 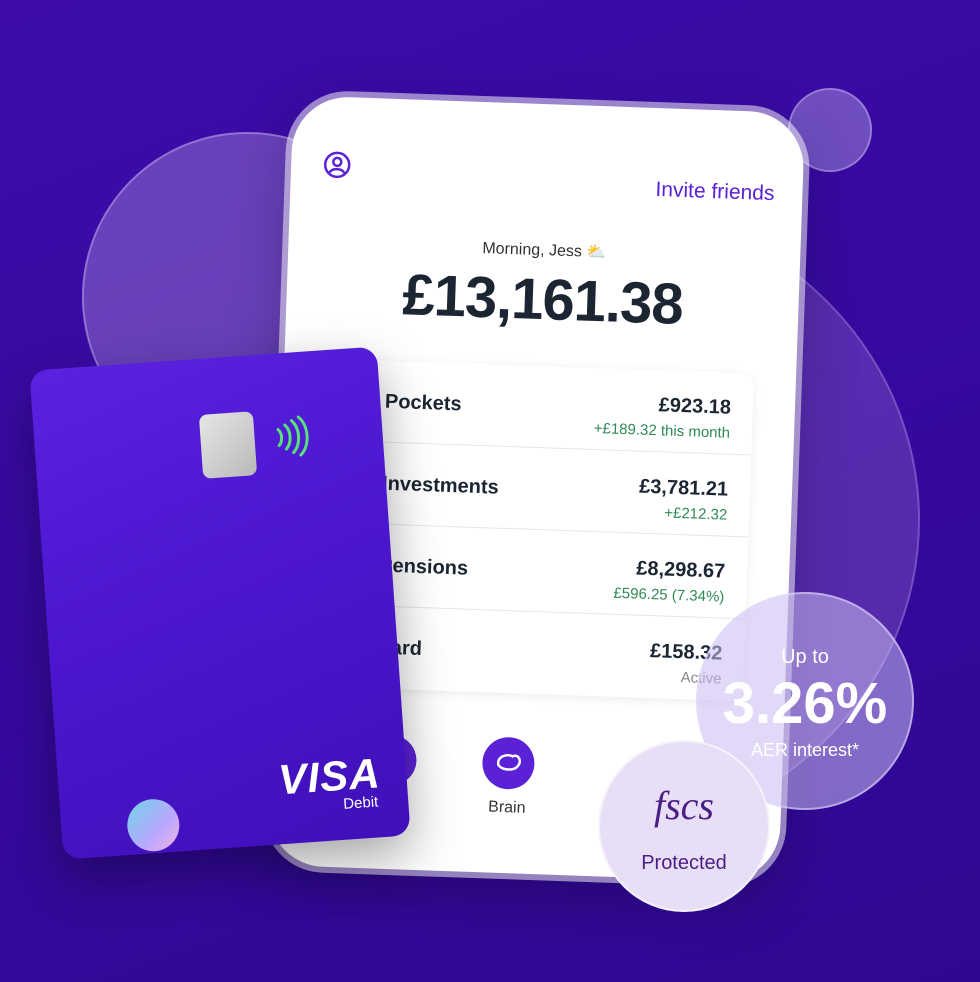 What do you see at coordinates (684, 805) in the screenshot?
I see `fscs-logo: fscs` at bounding box center [684, 805].